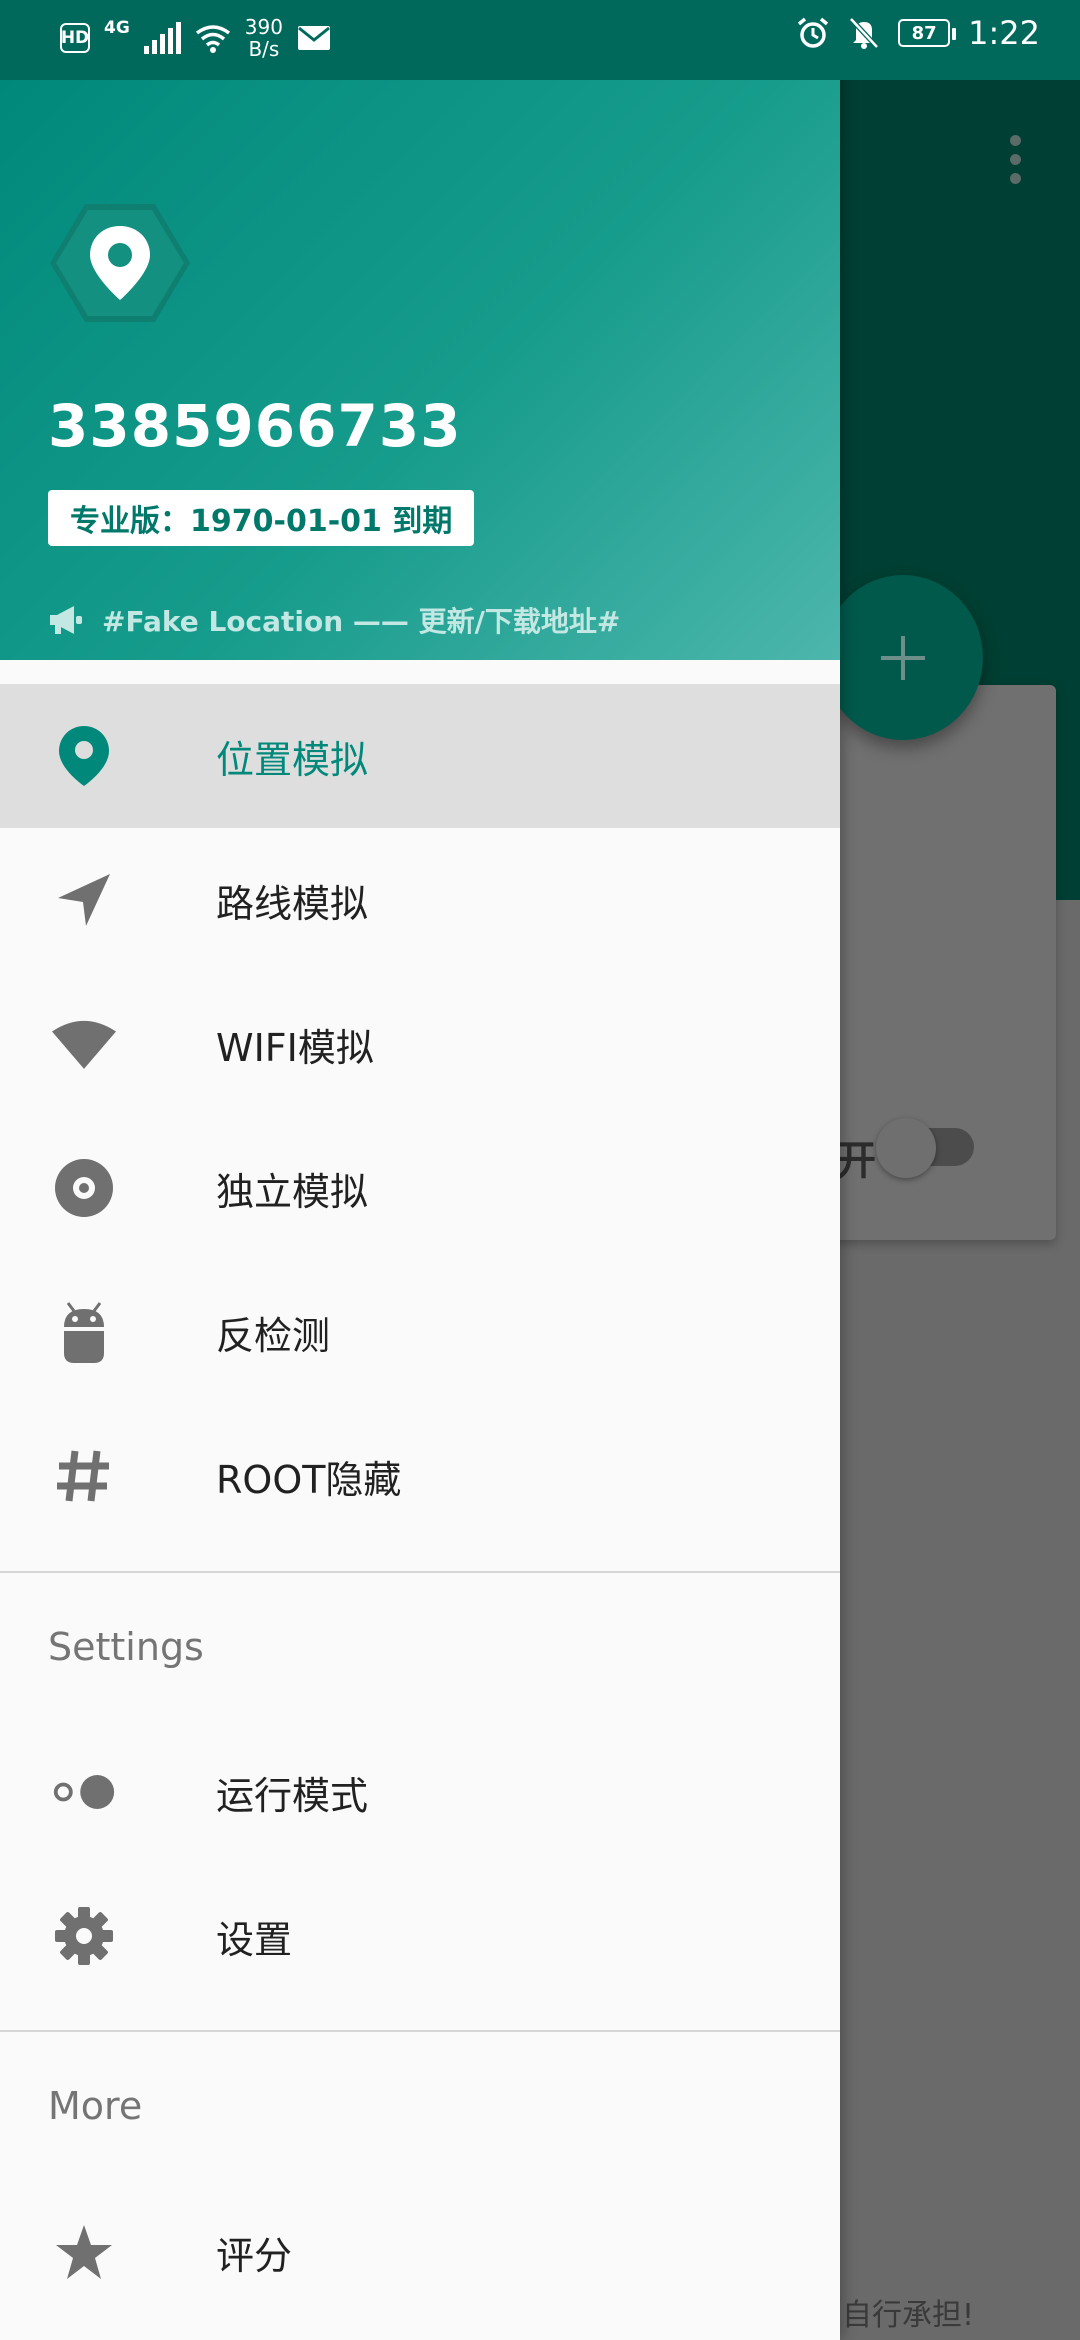 Image resolution: width=1080 pixels, height=2340 pixels. I want to click on menu-label: 设置, so click(254, 1939).